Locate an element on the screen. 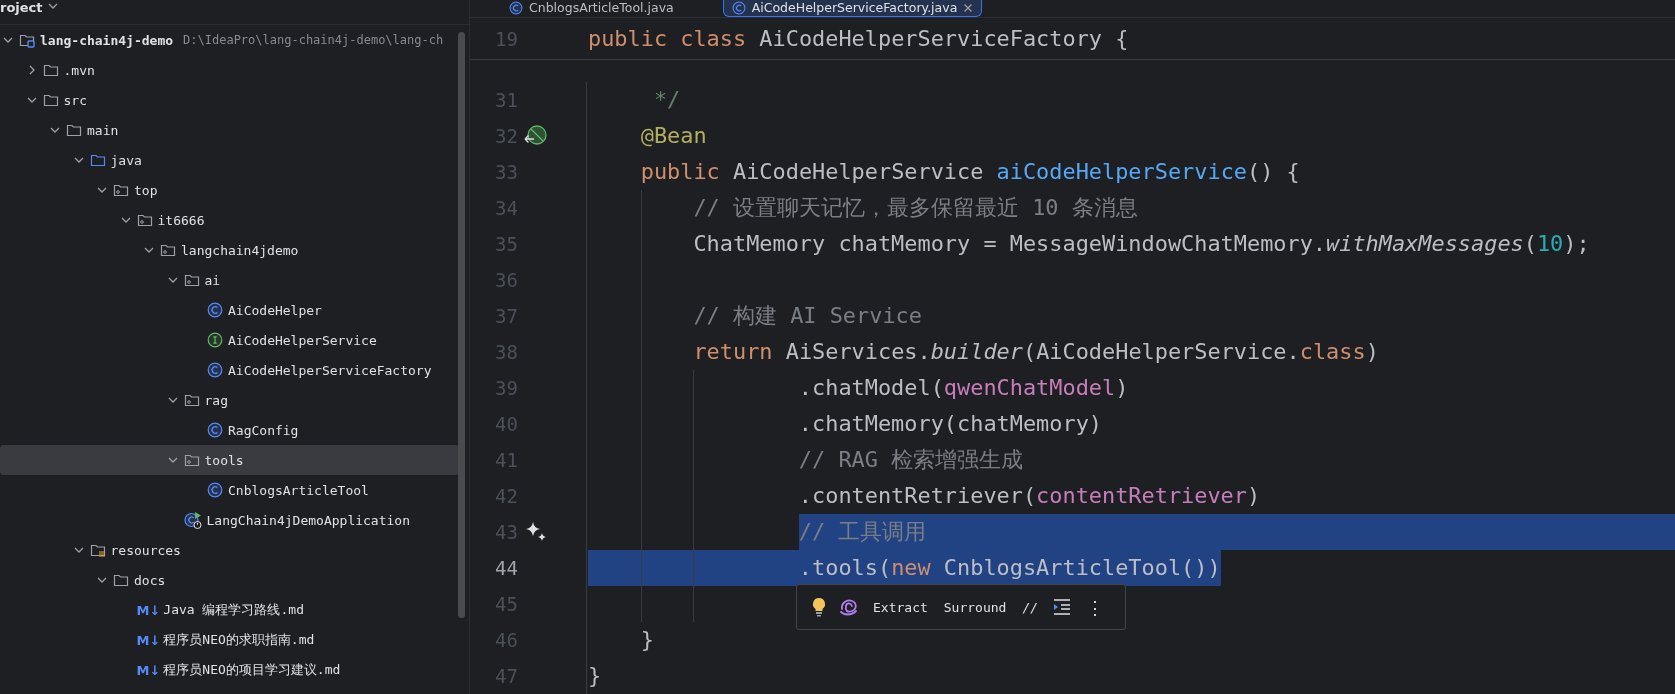  code-line: // 构建 AI Service is located at coordinates (807, 316).